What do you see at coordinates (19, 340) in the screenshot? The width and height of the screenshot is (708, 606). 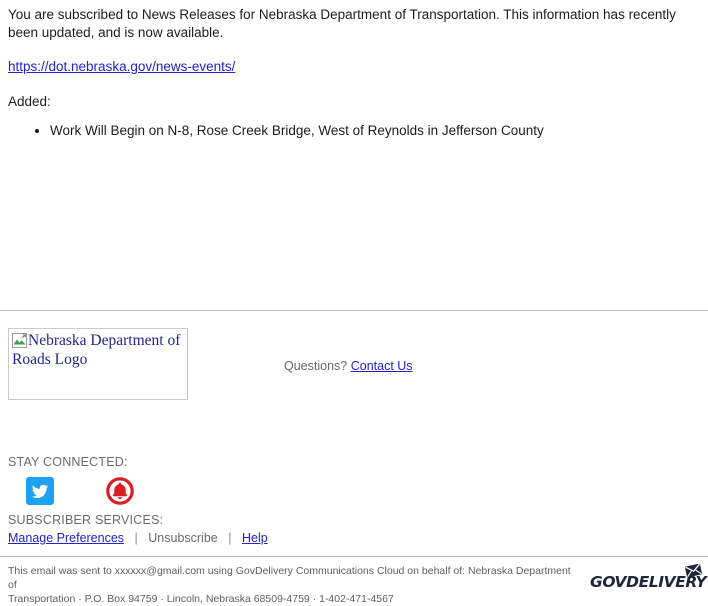 I see `broken-image-icon` at bounding box center [19, 340].